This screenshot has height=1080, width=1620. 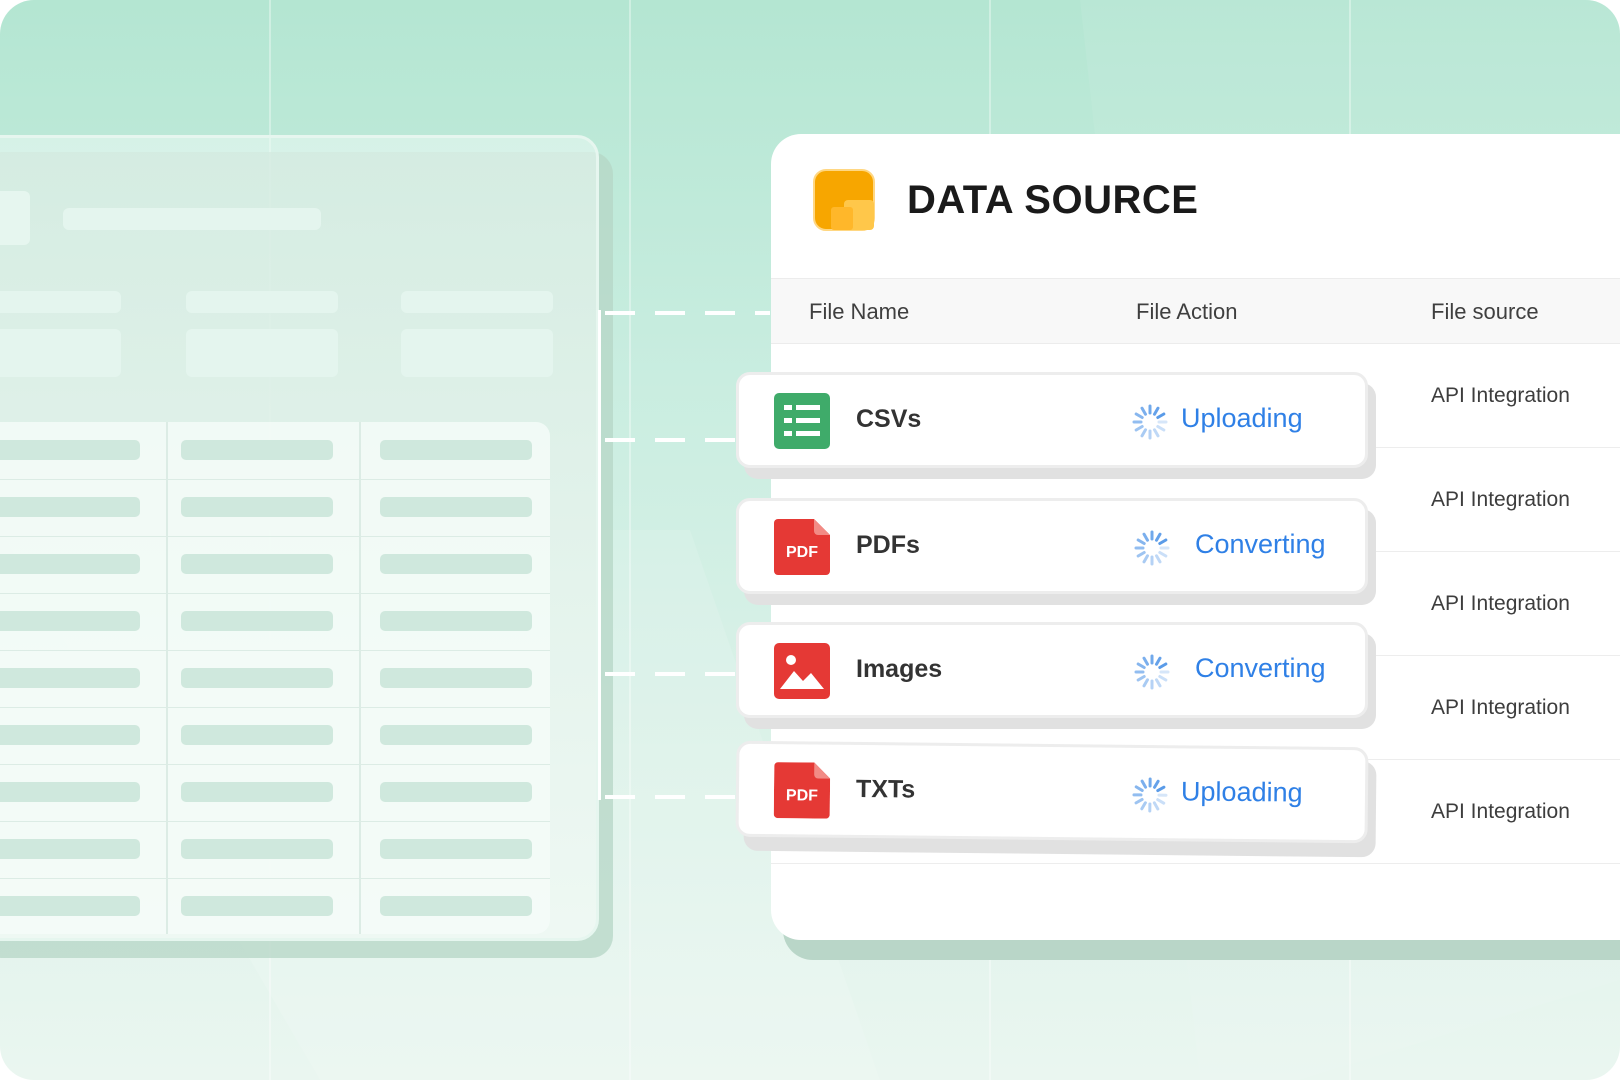 I want to click on data-source-logo-icon, so click(x=844, y=200).